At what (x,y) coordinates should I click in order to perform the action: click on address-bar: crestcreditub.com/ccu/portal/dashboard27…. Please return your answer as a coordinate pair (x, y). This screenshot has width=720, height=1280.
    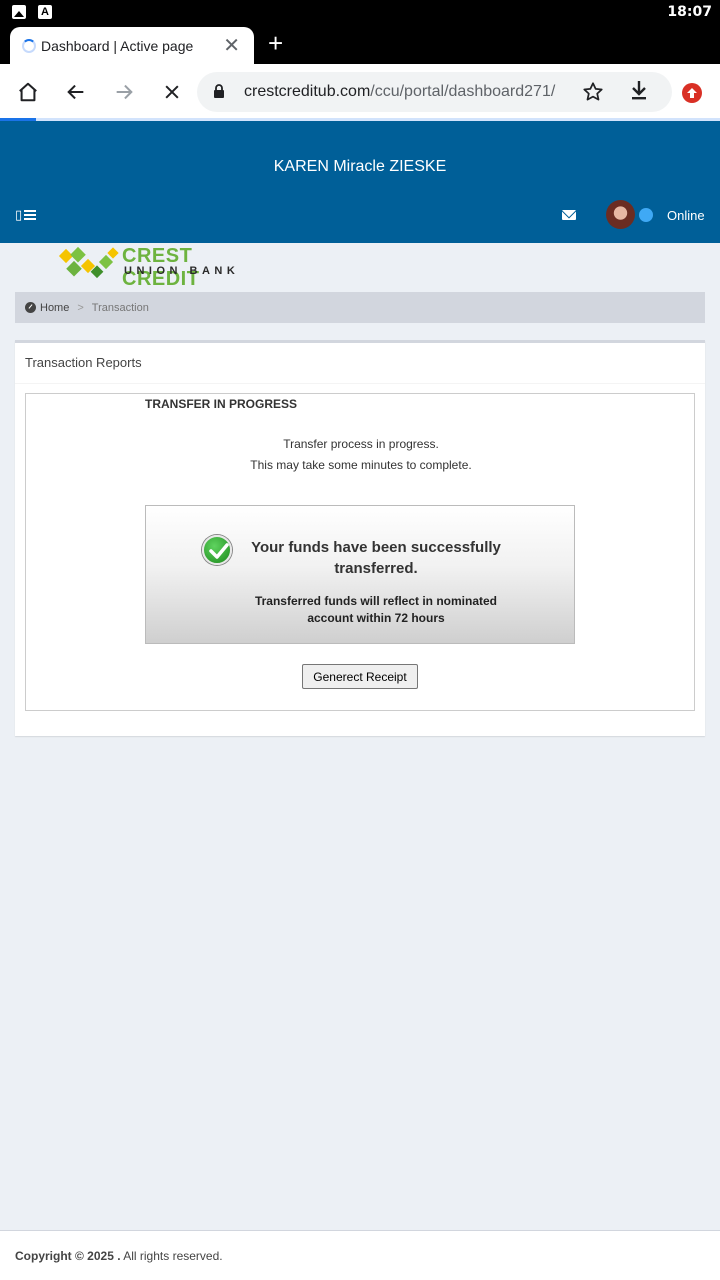
    Looking at the image, I should click on (434, 92).